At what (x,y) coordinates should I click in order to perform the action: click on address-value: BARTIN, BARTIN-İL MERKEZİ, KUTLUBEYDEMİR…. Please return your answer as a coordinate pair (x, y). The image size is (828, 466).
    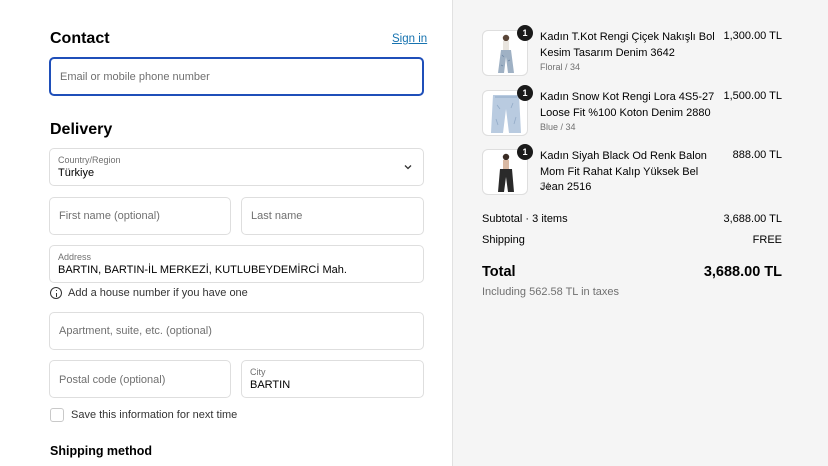
    Looking at the image, I should click on (202, 270).